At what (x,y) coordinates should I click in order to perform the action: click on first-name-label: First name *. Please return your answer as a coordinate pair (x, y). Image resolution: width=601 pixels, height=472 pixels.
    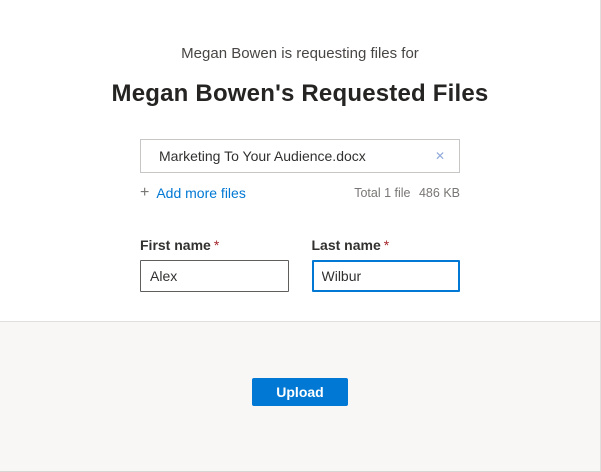
    Looking at the image, I should click on (180, 245).